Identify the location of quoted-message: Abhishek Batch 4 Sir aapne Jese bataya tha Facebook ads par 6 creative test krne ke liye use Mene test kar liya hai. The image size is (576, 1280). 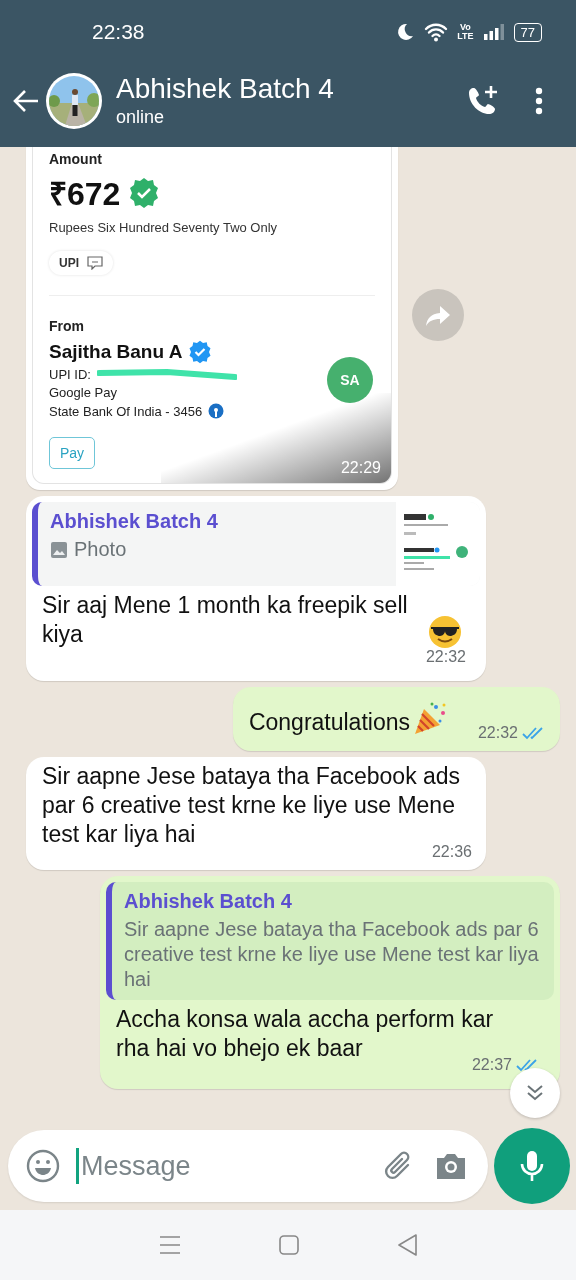
(330, 941).